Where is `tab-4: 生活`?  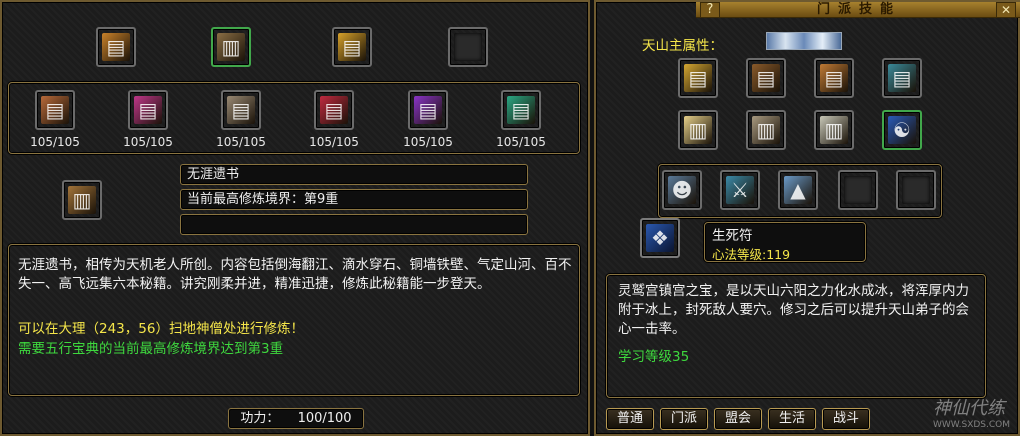 tab-4: 生活 is located at coordinates (792, 419).